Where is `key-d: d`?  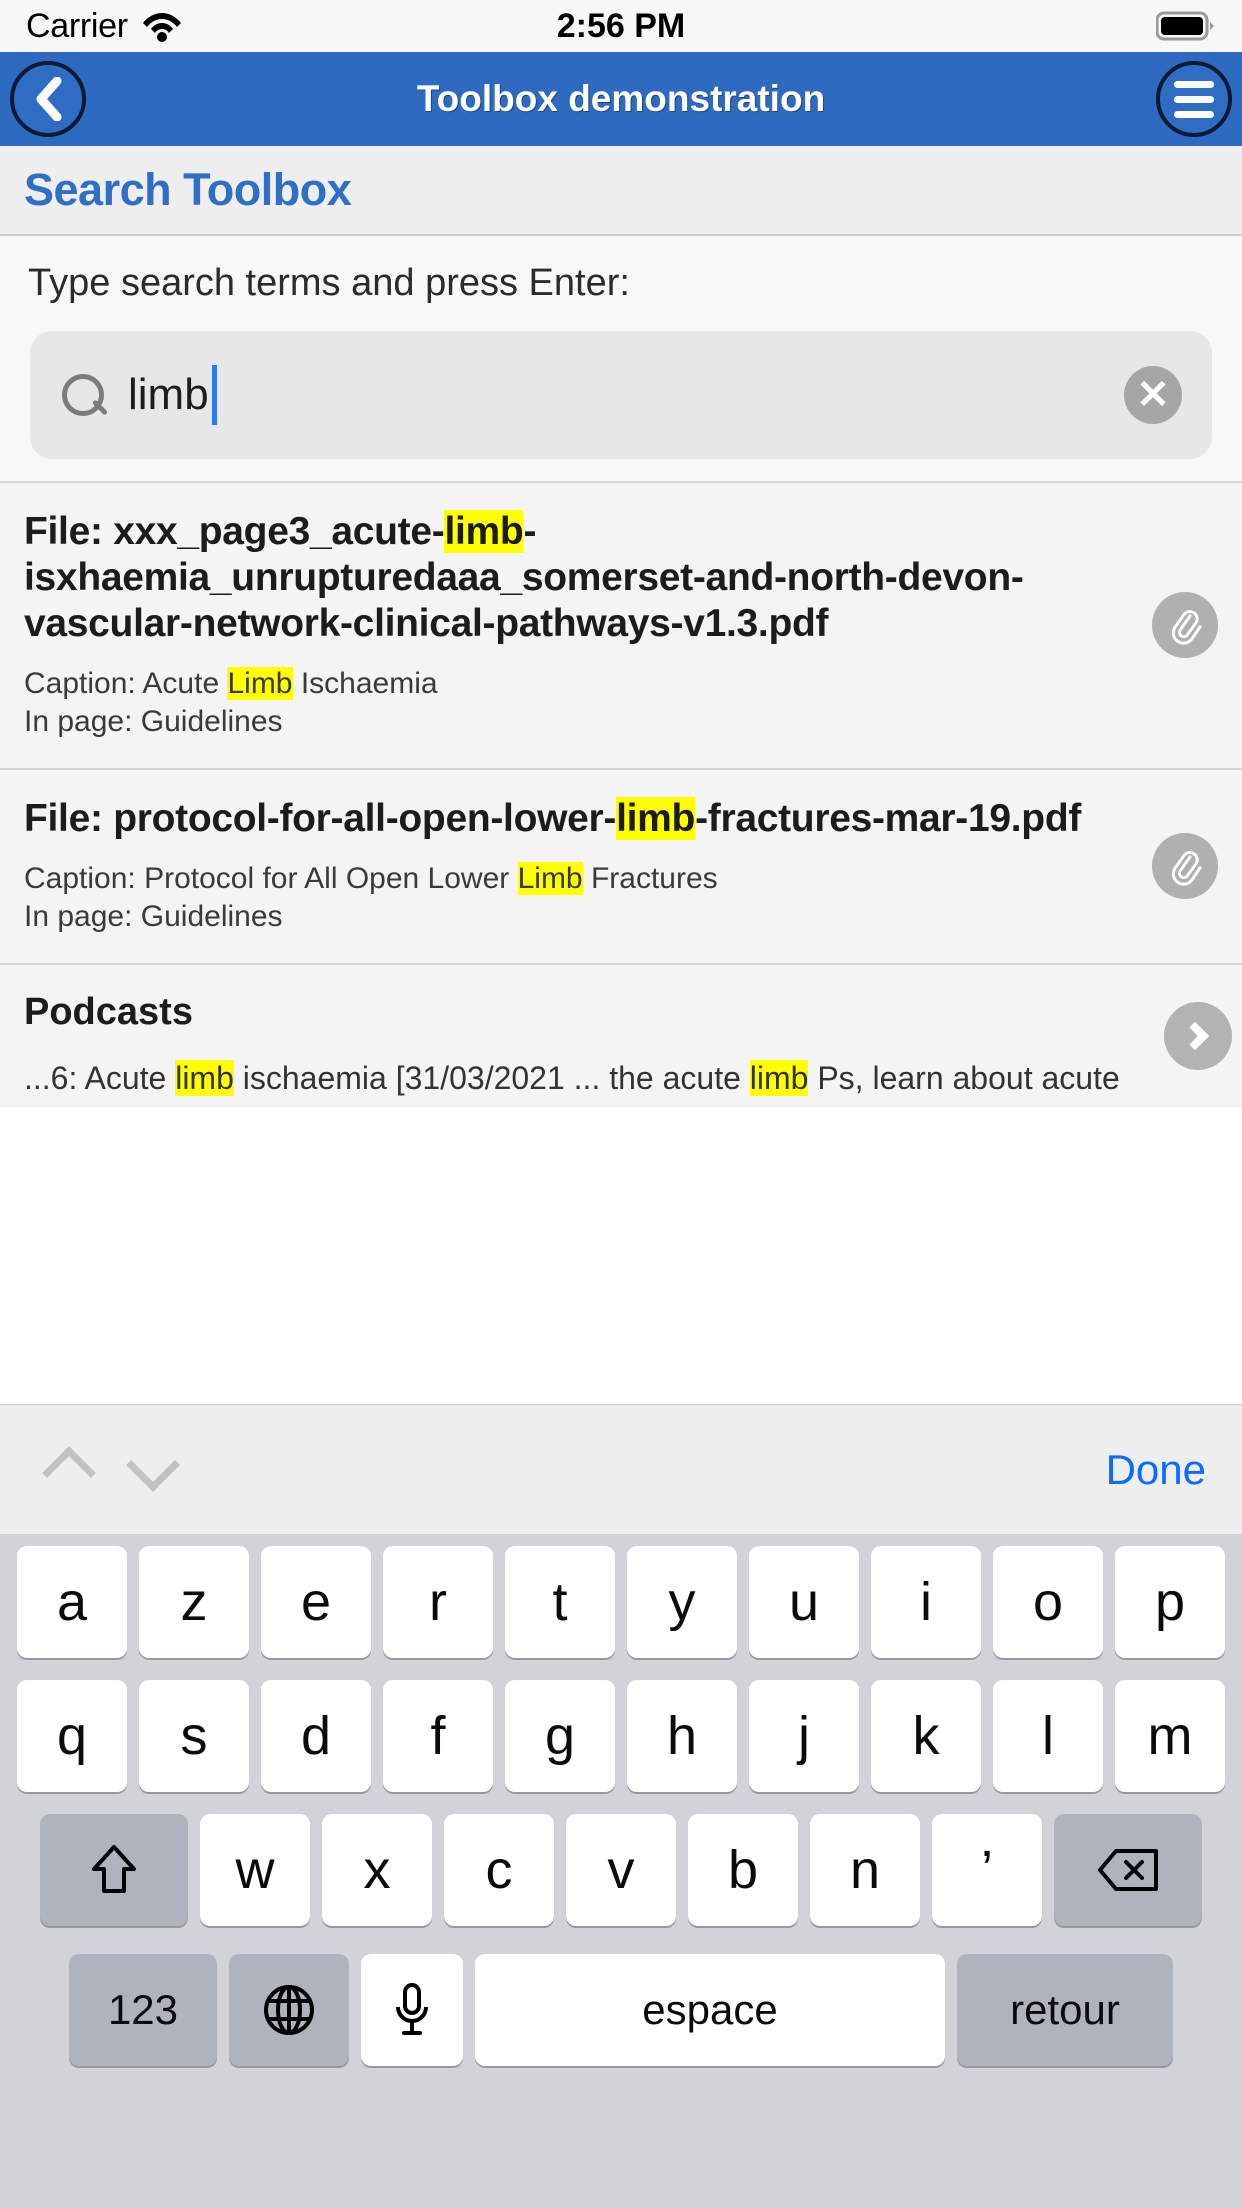
key-d: d is located at coordinates (316, 1736).